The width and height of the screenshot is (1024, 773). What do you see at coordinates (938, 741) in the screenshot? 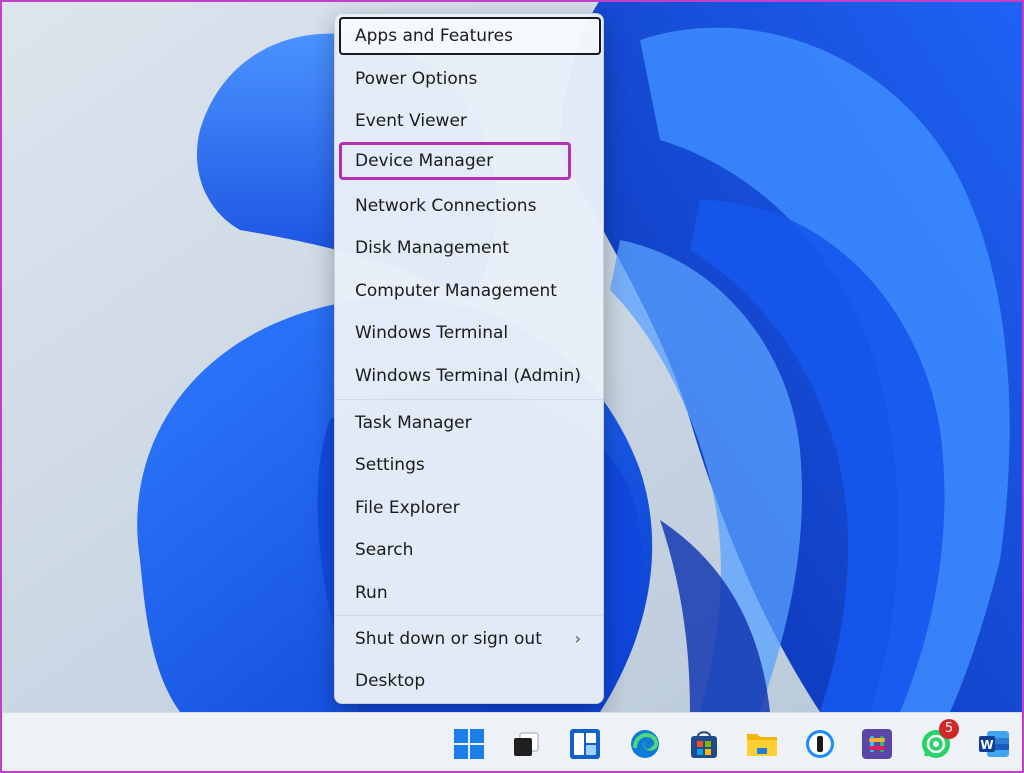
I see `taskbar-whatsapp: 5` at bounding box center [938, 741].